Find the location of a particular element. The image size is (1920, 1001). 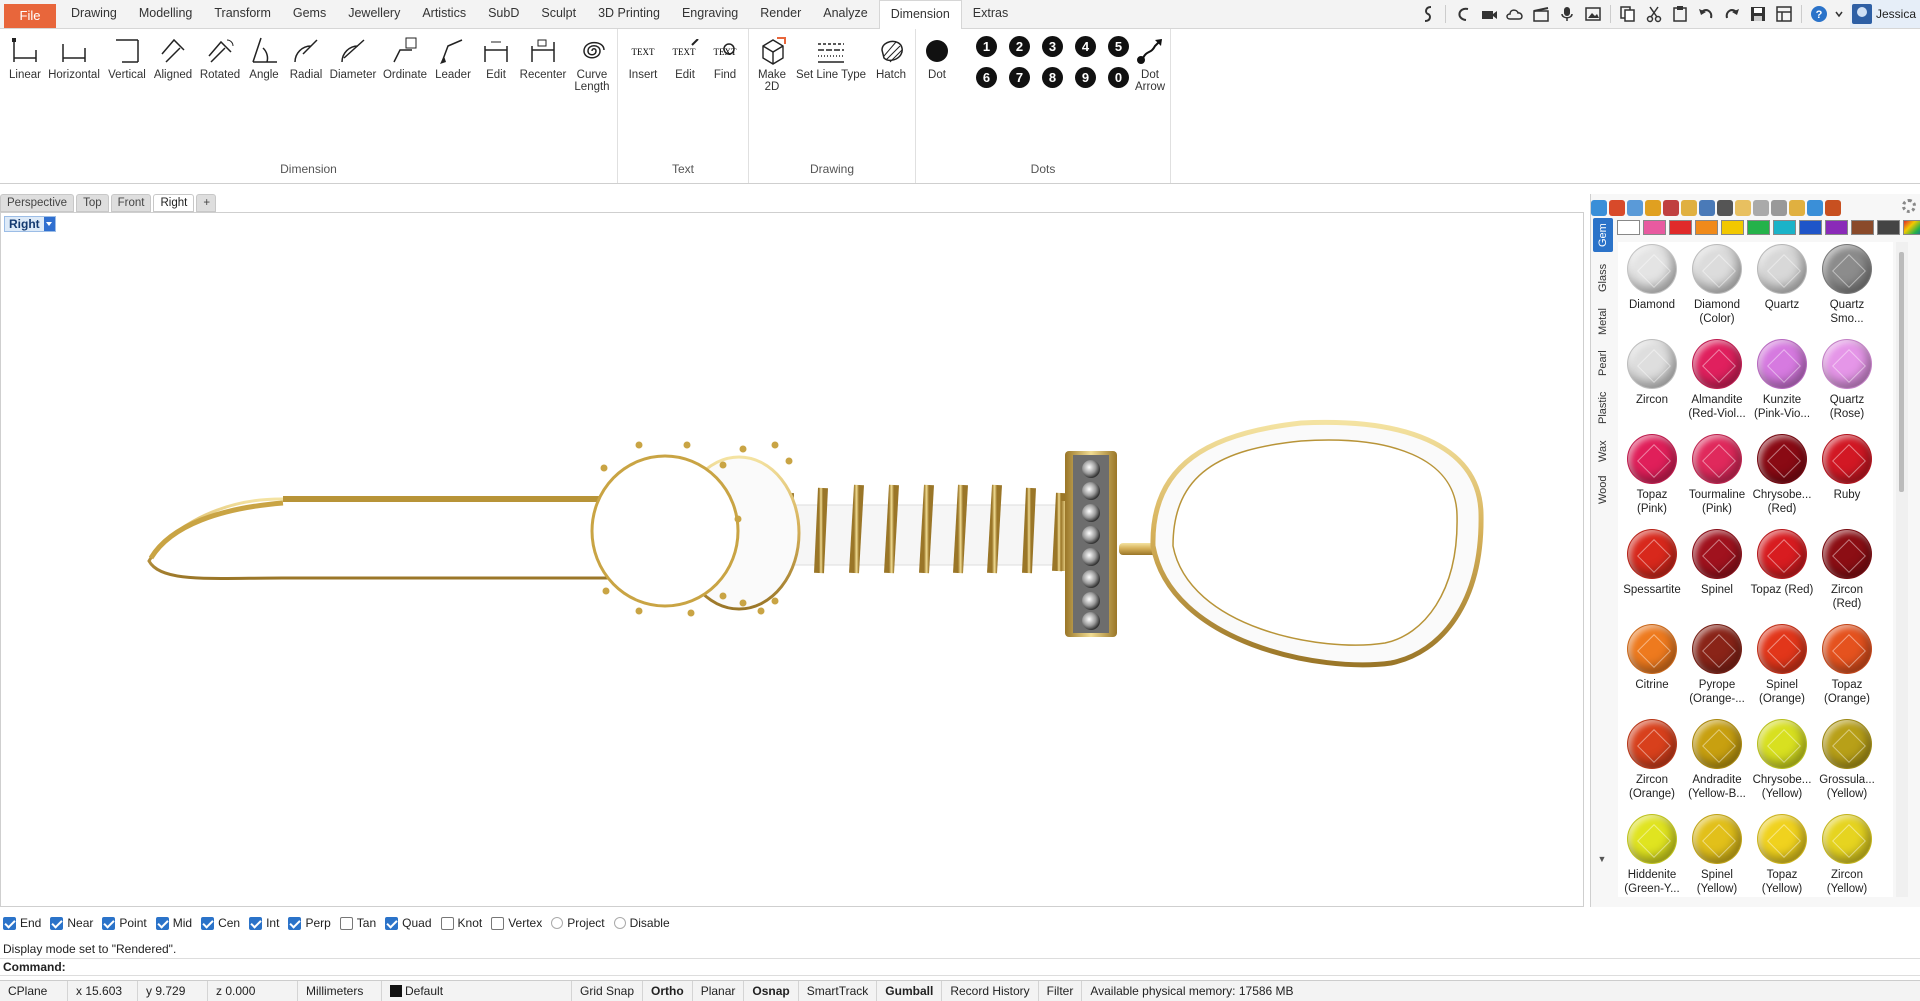

gem-material-item: Topaz (Red) is located at coordinates (1782, 563).